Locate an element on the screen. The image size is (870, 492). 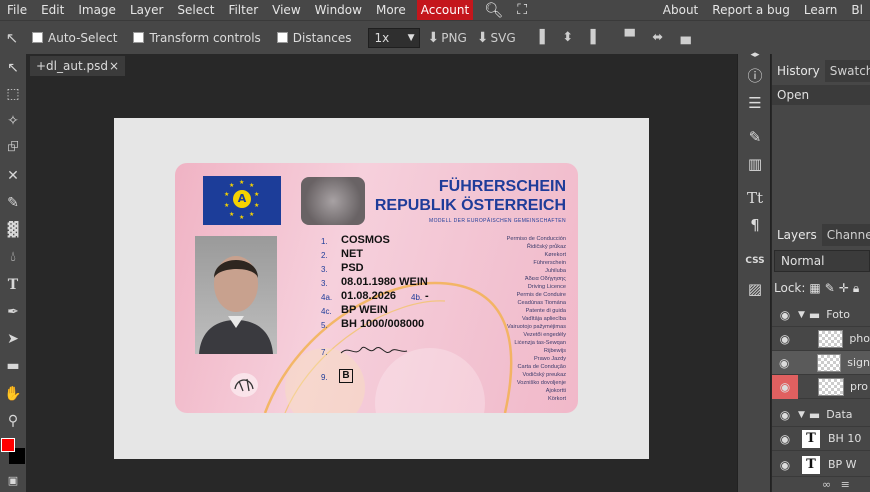
auto-select-checkbox: Auto-Select is located at coordinates (74, 38).